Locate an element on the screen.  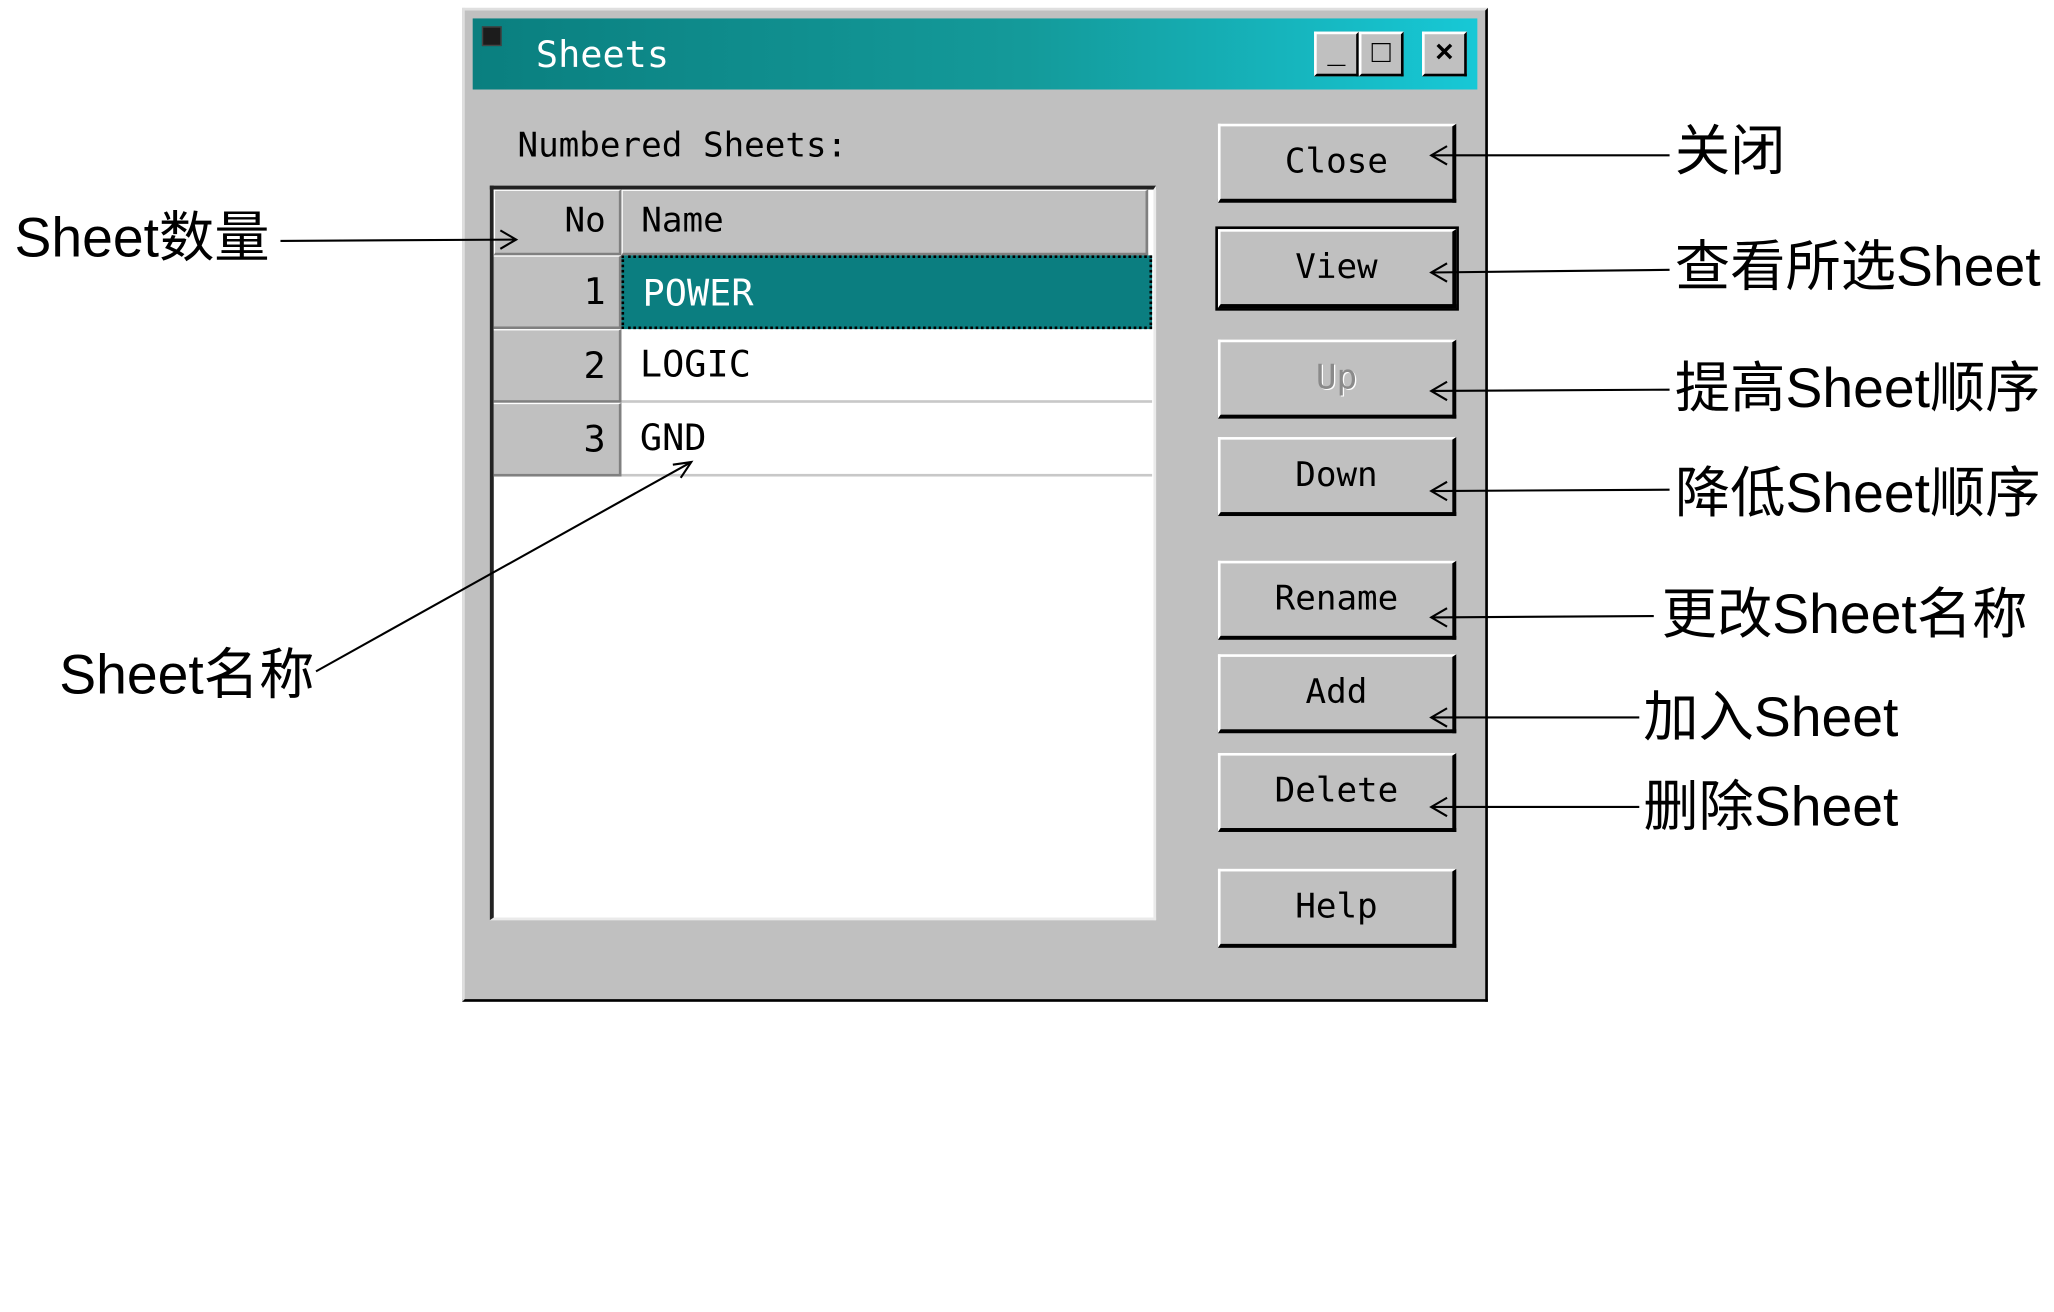
annotation-up: 提高Sheet顺序 is located at coordinates (1857, 387).